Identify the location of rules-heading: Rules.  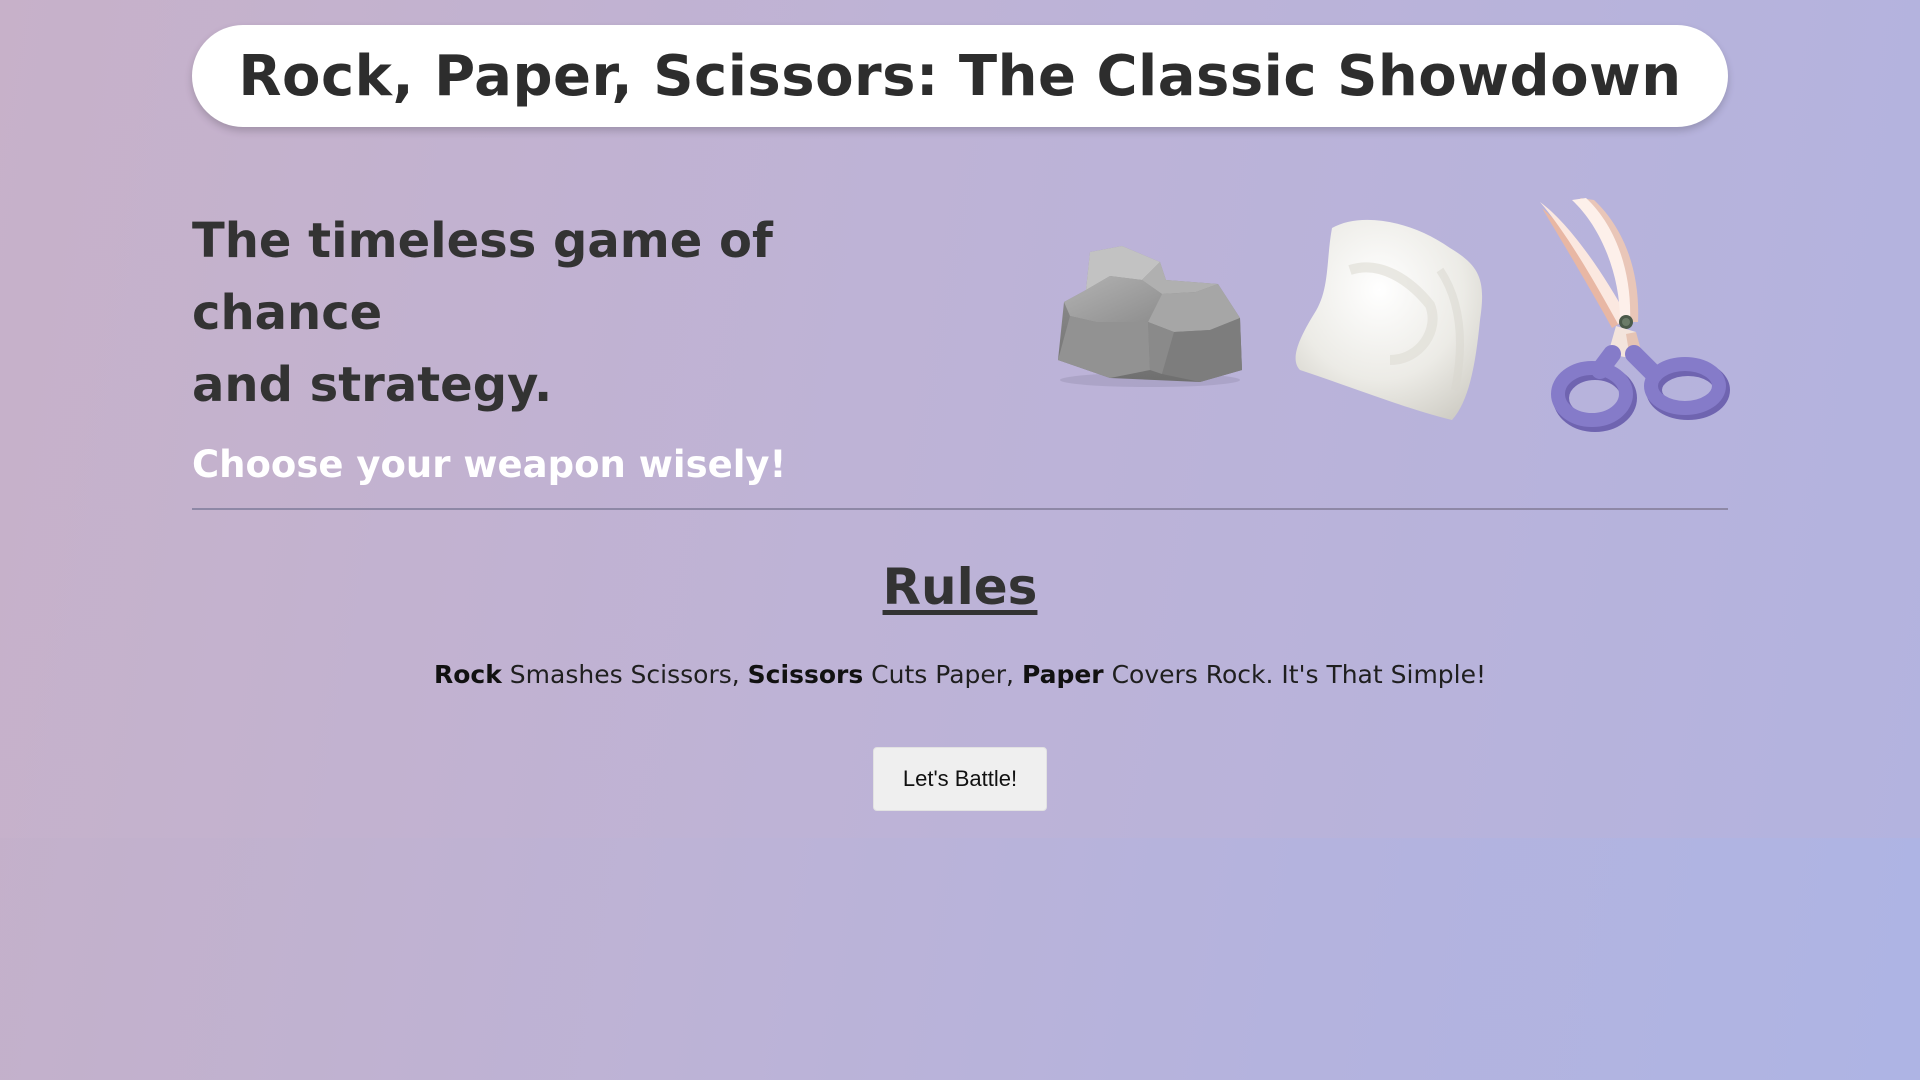
(960, 587).